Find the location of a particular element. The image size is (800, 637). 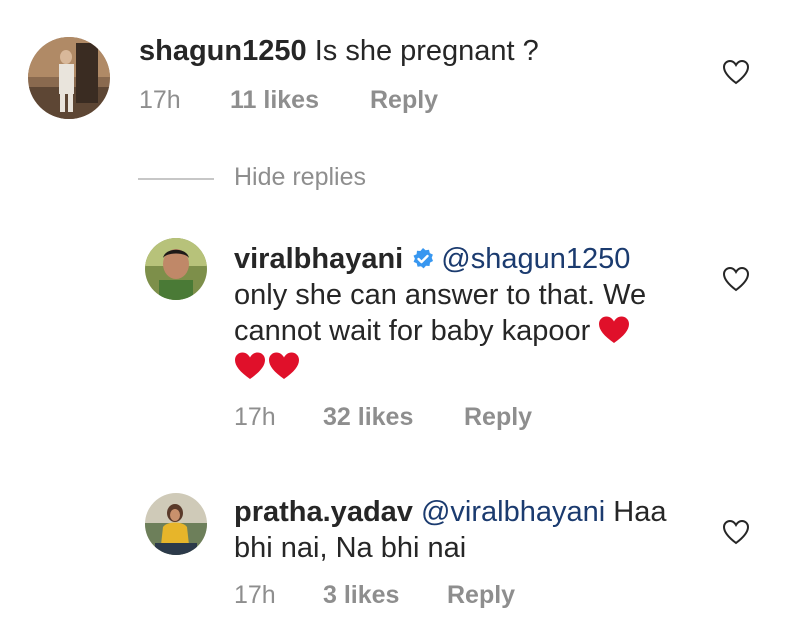

hide-replies-button: Hide replies is located at coordinates (300, 177).